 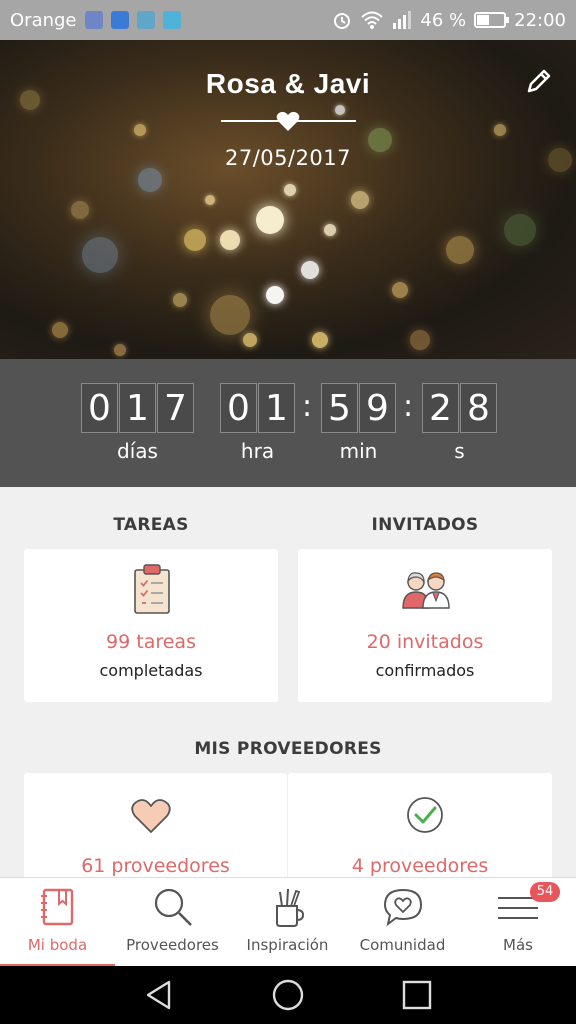 I want to click on nav-label: Inspiración, so click(x=287, y=945).